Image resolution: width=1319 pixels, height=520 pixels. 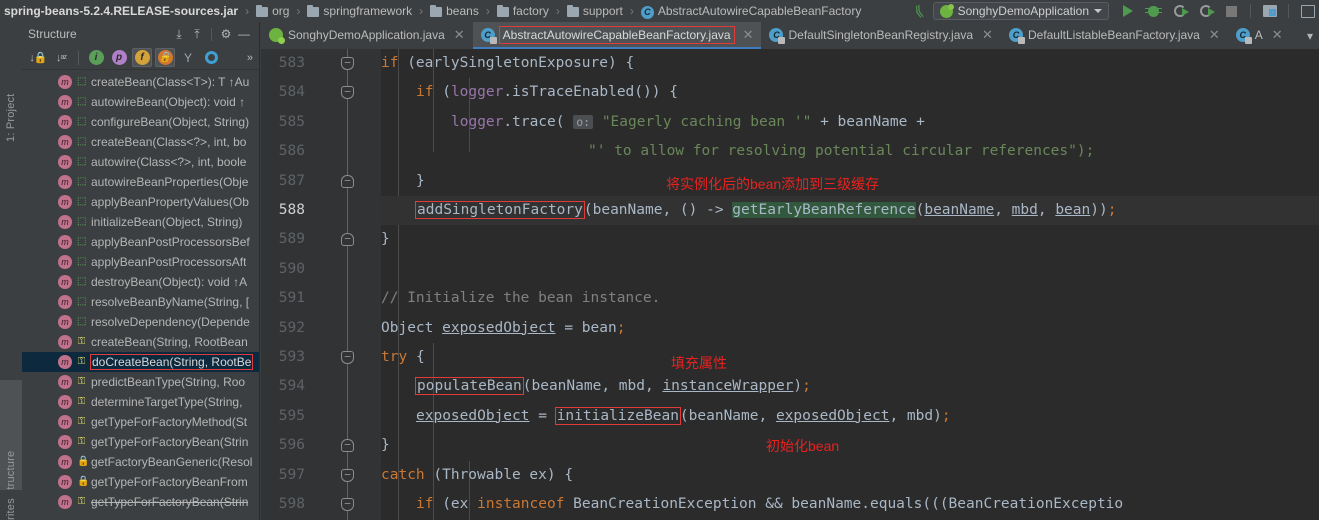 I want to click on structure-member-item: m ⚿ determineTargetType(String,, so click(x=140, y=402).